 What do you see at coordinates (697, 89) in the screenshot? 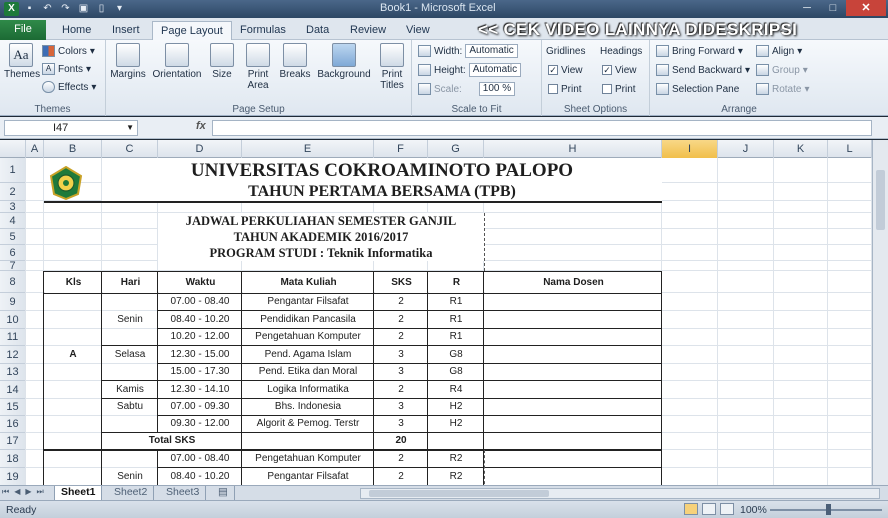
I see `selection-pane-button: Selection Pane` at bounding box center [697, 89].